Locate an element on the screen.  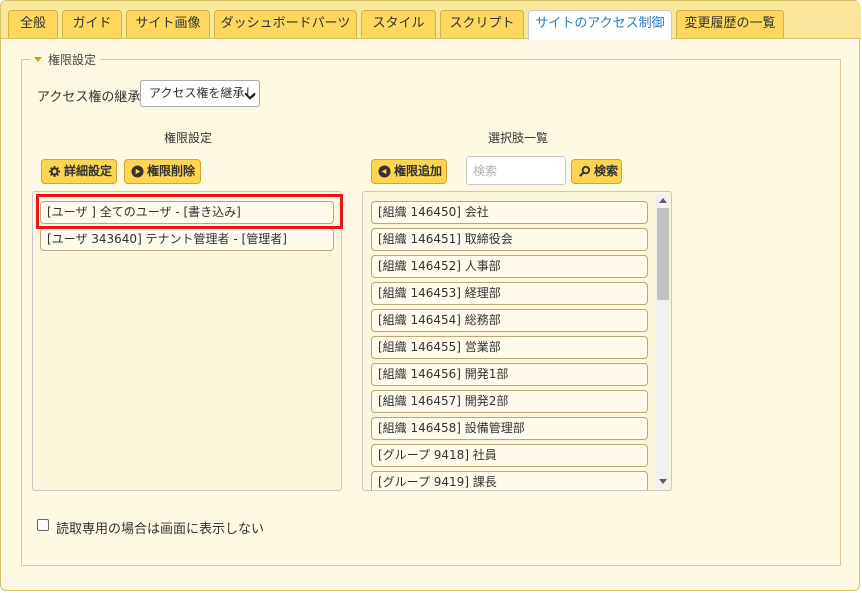
delete-permission-button: 権限削除 is located at coordinates (162, 171).